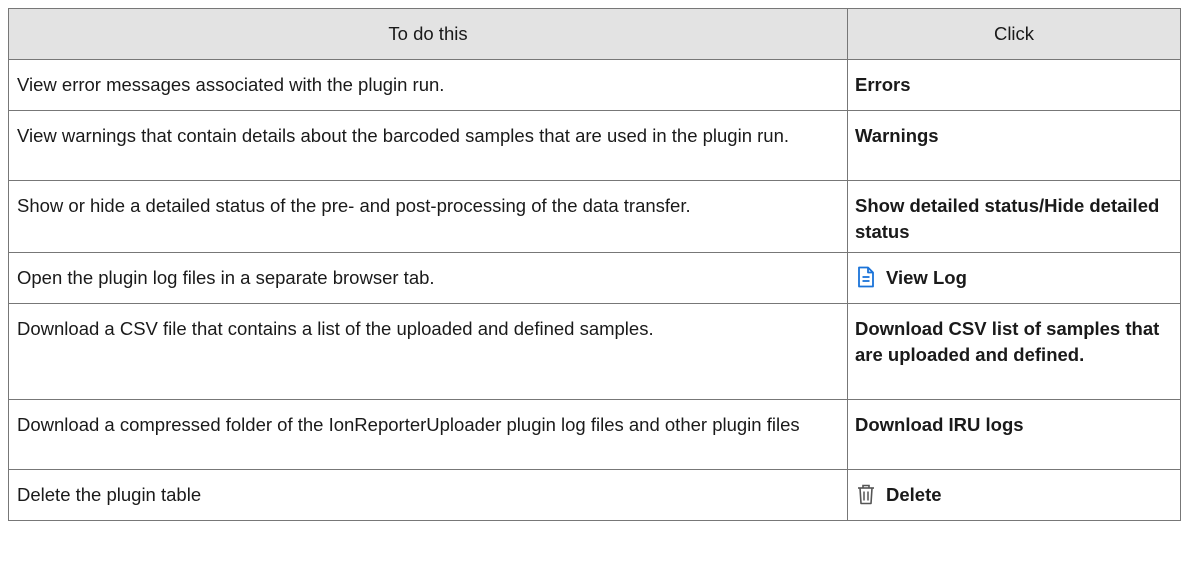 The image size is (1189, 566). What do you see at coordinates (1014, 145) in the screenshot?
I see `row-click-label: Warnings` at bounding box center [1014, 145].